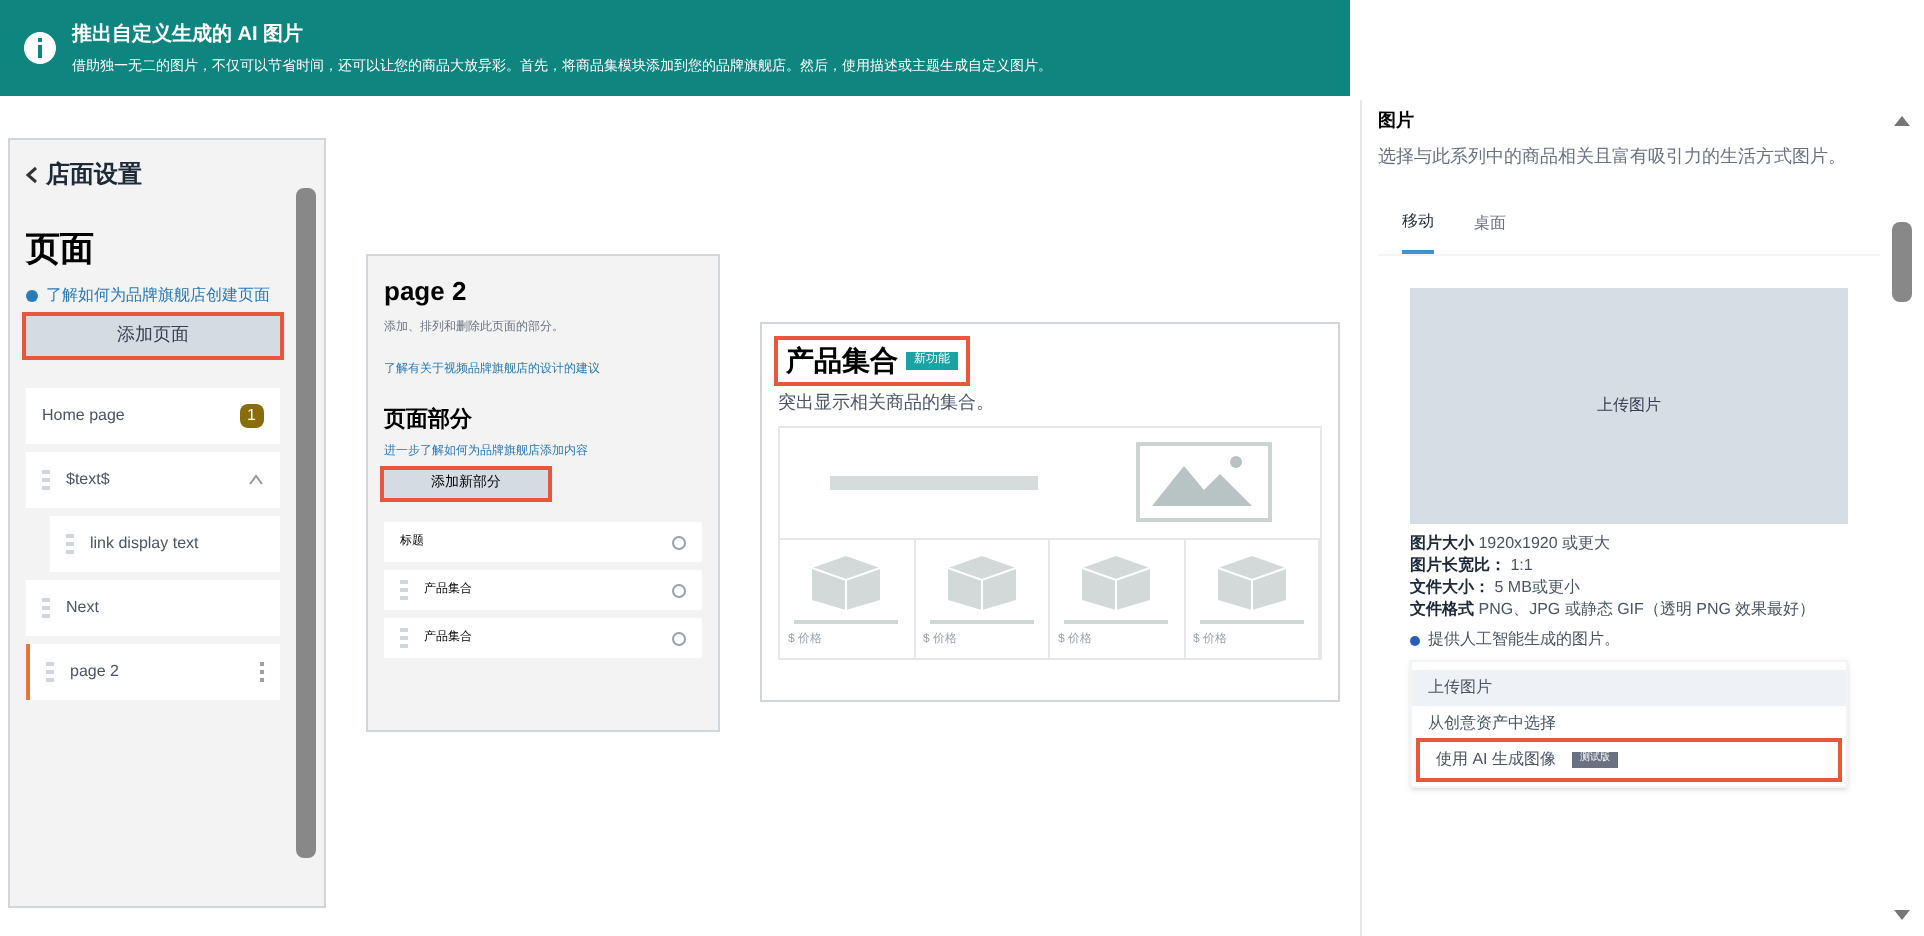 This screenshot has height=936, width=1924. I want to click on page-label: page 2, so click(95, 671).